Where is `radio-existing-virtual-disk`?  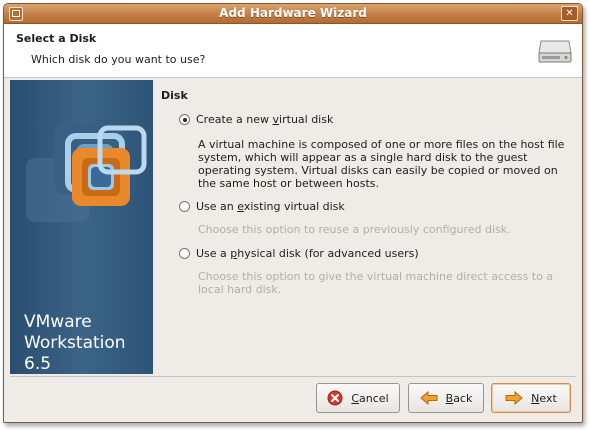
radio-existing-virtual-disk is located at coordinates (184, 206).